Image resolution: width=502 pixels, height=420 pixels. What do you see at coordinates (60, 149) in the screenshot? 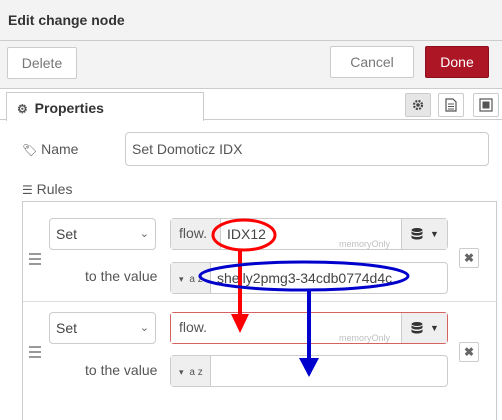
I see `name-label: Name` at bounding box center [60, 149].